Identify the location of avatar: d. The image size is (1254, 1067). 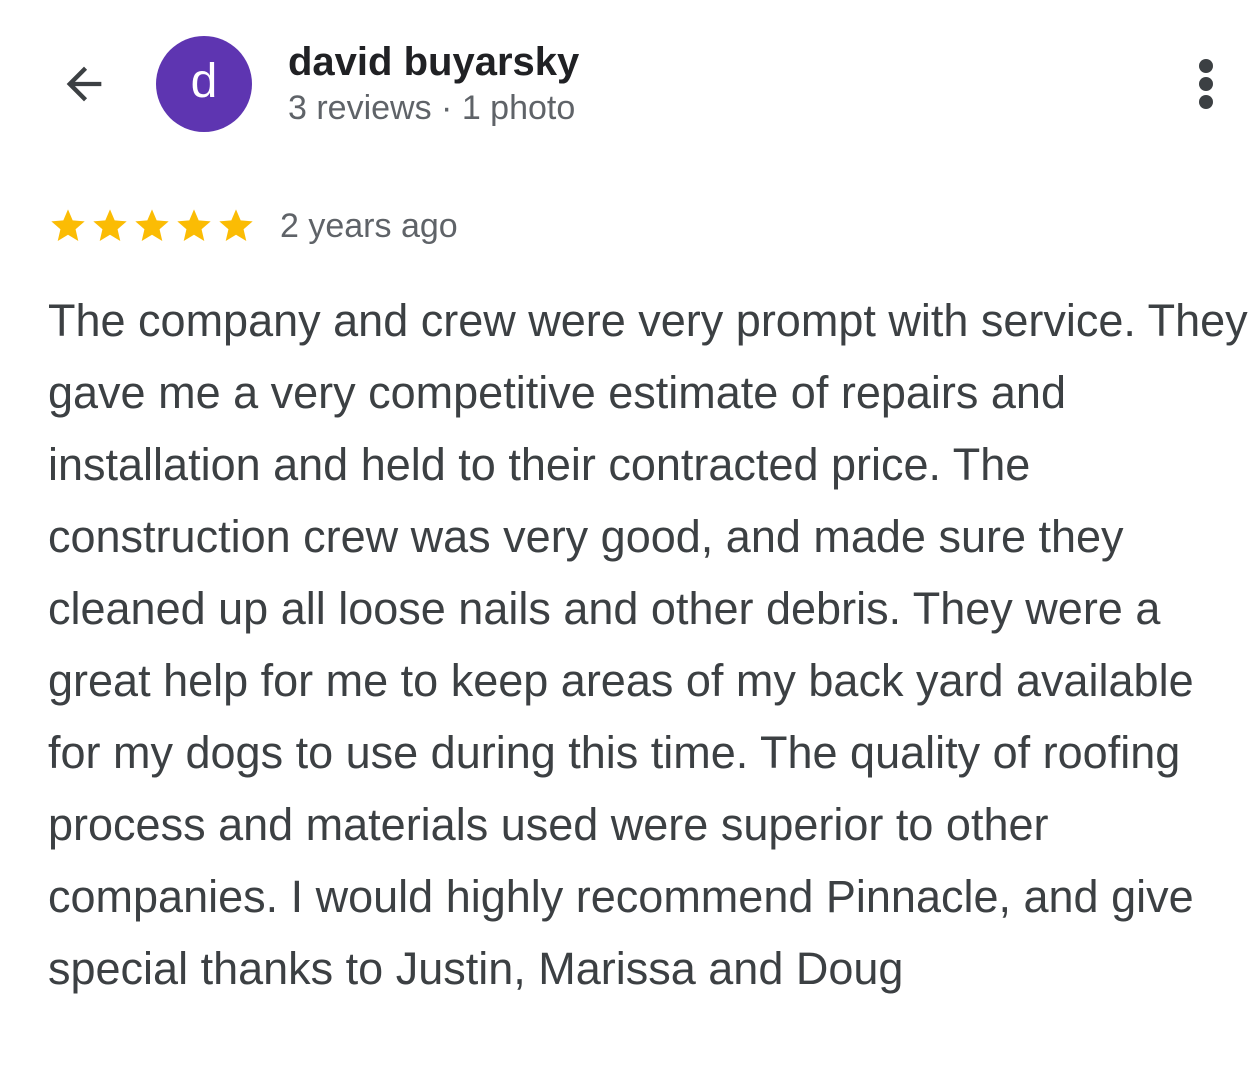
(204, 84).